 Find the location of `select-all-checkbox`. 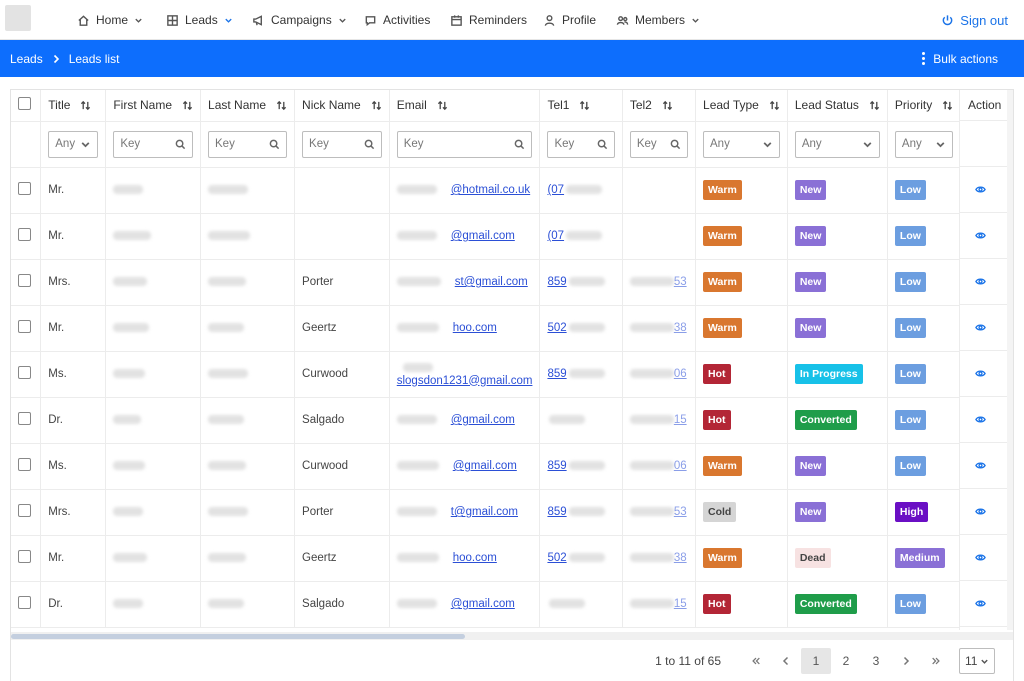

select-all-checkbox is located at coordinates (24, 104).